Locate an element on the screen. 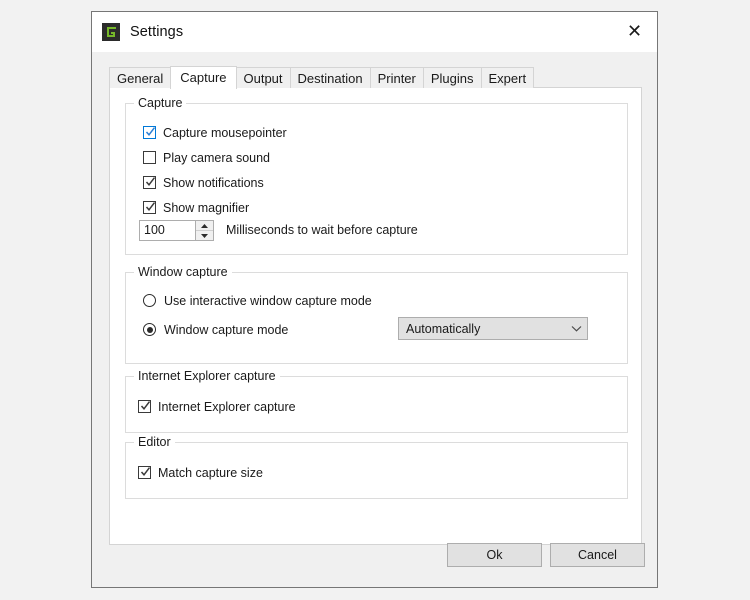  checkbox-label: Play camera sound is located at coordinates (217, 157).